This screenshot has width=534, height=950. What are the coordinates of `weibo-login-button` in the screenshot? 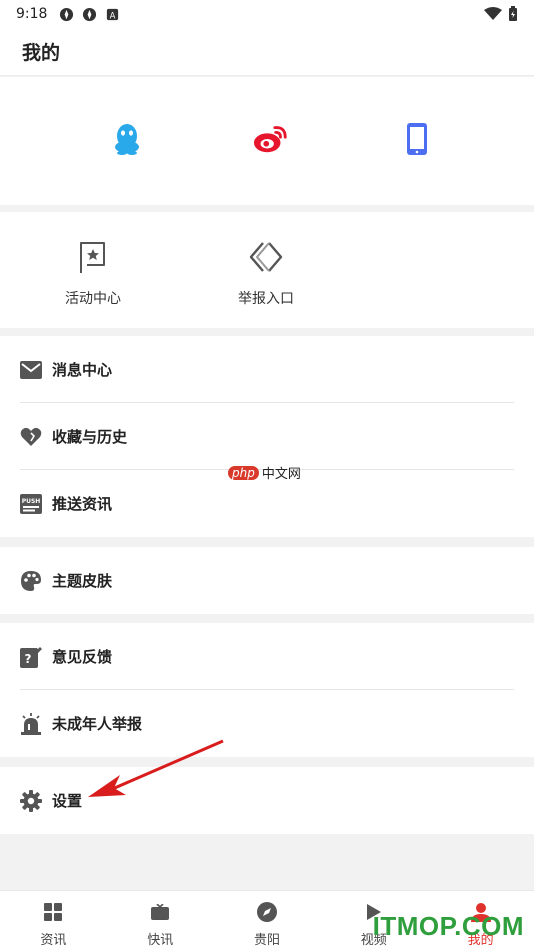 It's located at (271, 139).